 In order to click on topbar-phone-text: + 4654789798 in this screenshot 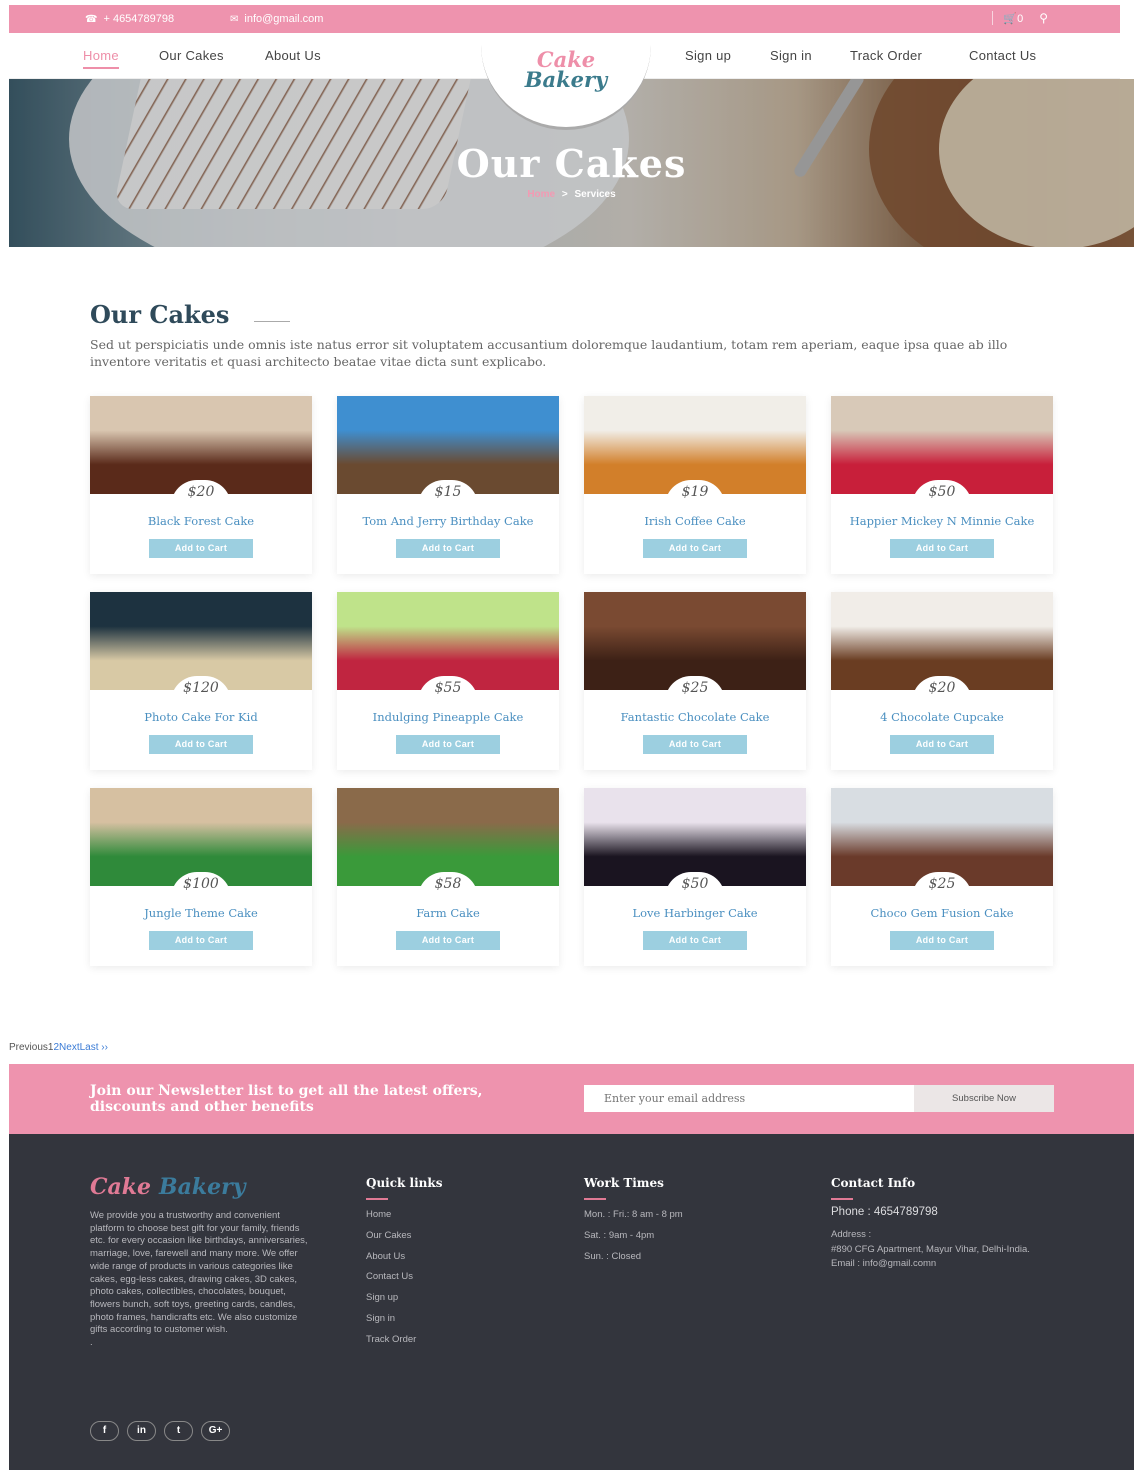, I will do `click(139, 19)`.